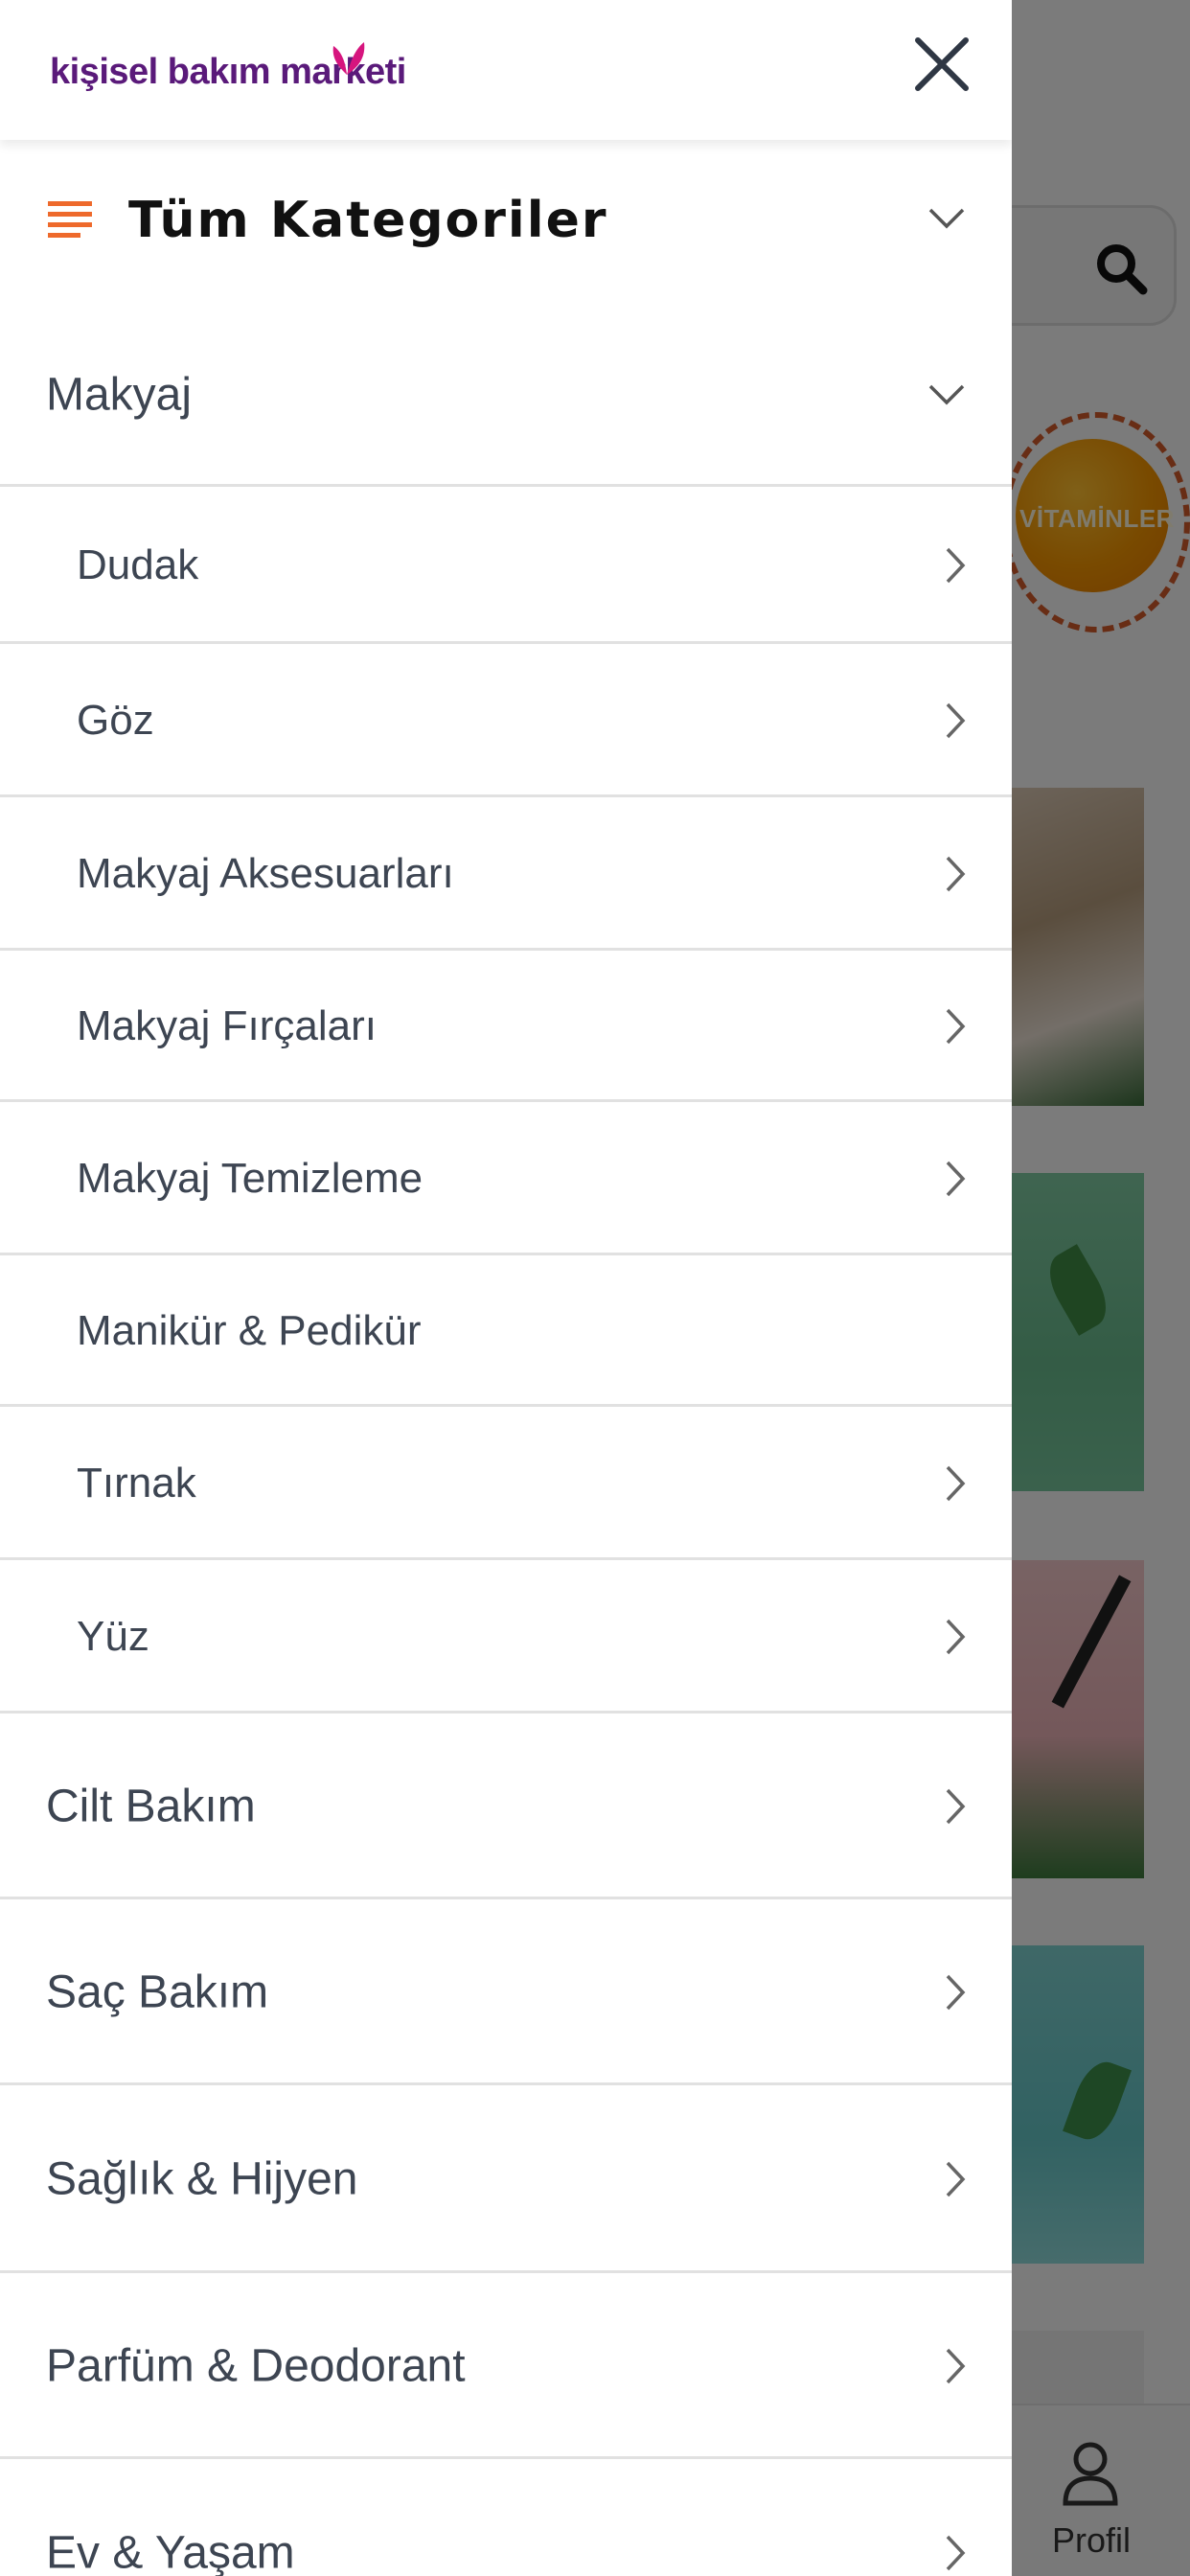 This screenshot has width=1190, height=2576. Describe the element at coordinates (138, 564) in the screenshot. I see `subcategory-label: Dudak` at that location.